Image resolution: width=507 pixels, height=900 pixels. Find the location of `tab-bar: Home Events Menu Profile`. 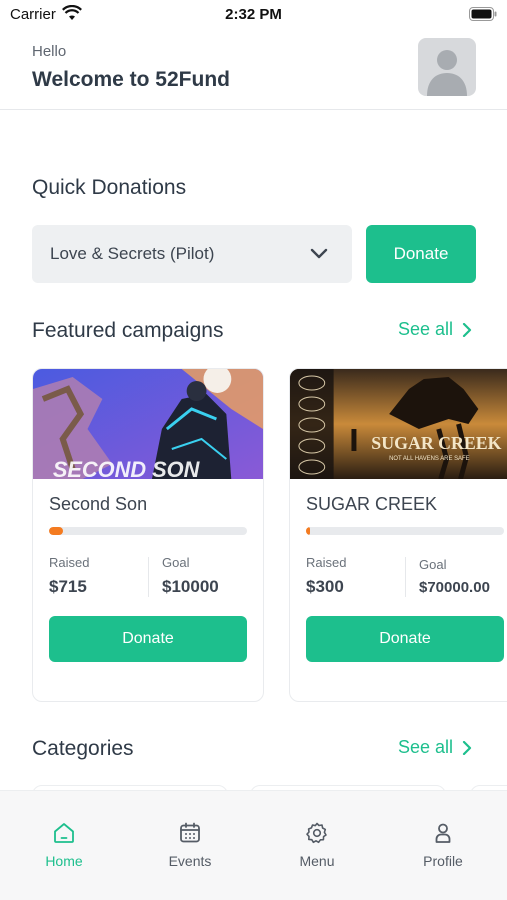

tab-bar: Home Events Menu Profile is located at coordinates (253, 845).